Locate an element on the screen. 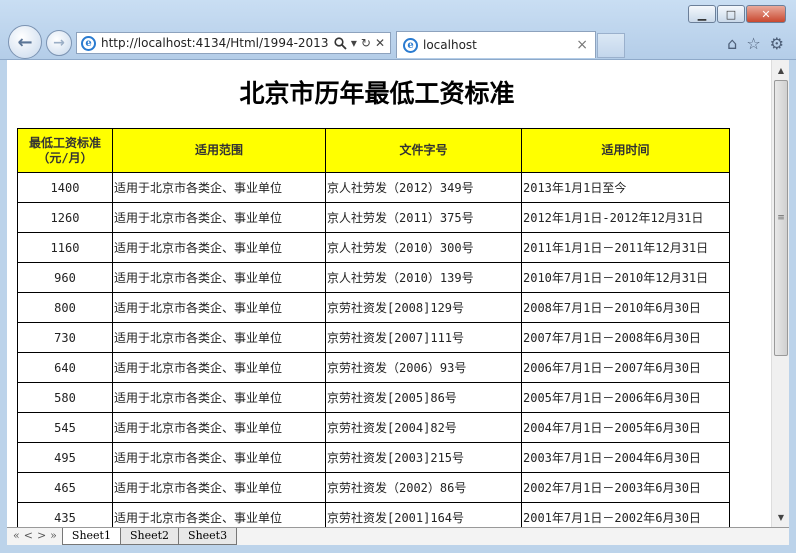 This screenshot has width=796, height=553. sheet-navigation: «< >» is located at coordinates (35, 536).